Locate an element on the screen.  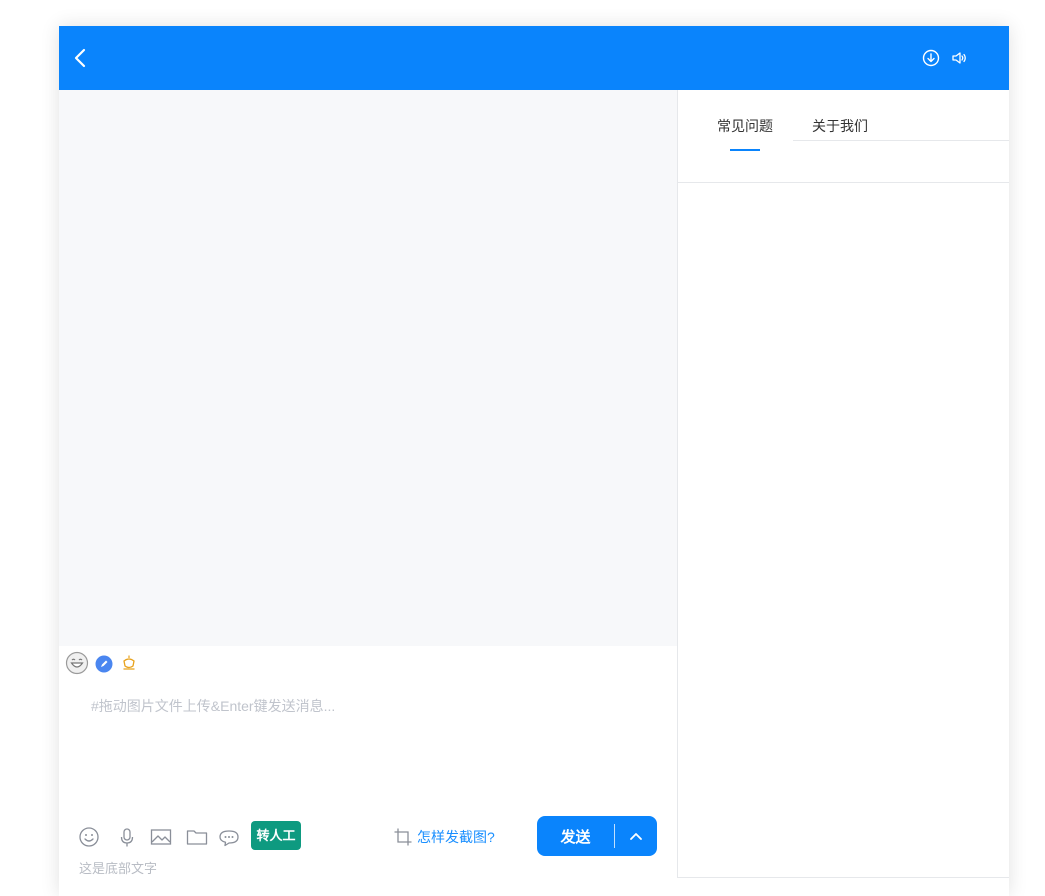
send-button-group: 发送 is located at coordinates (597, 836).